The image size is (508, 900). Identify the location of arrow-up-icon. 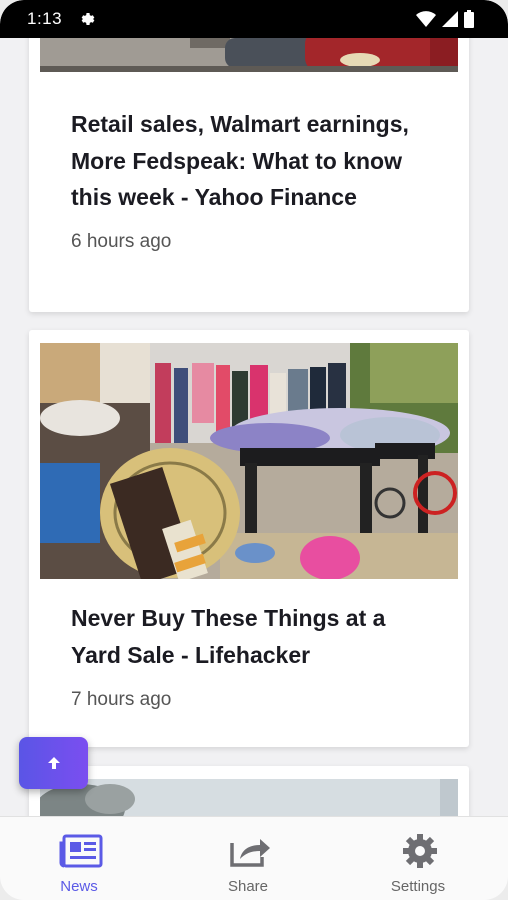
(53, 763).